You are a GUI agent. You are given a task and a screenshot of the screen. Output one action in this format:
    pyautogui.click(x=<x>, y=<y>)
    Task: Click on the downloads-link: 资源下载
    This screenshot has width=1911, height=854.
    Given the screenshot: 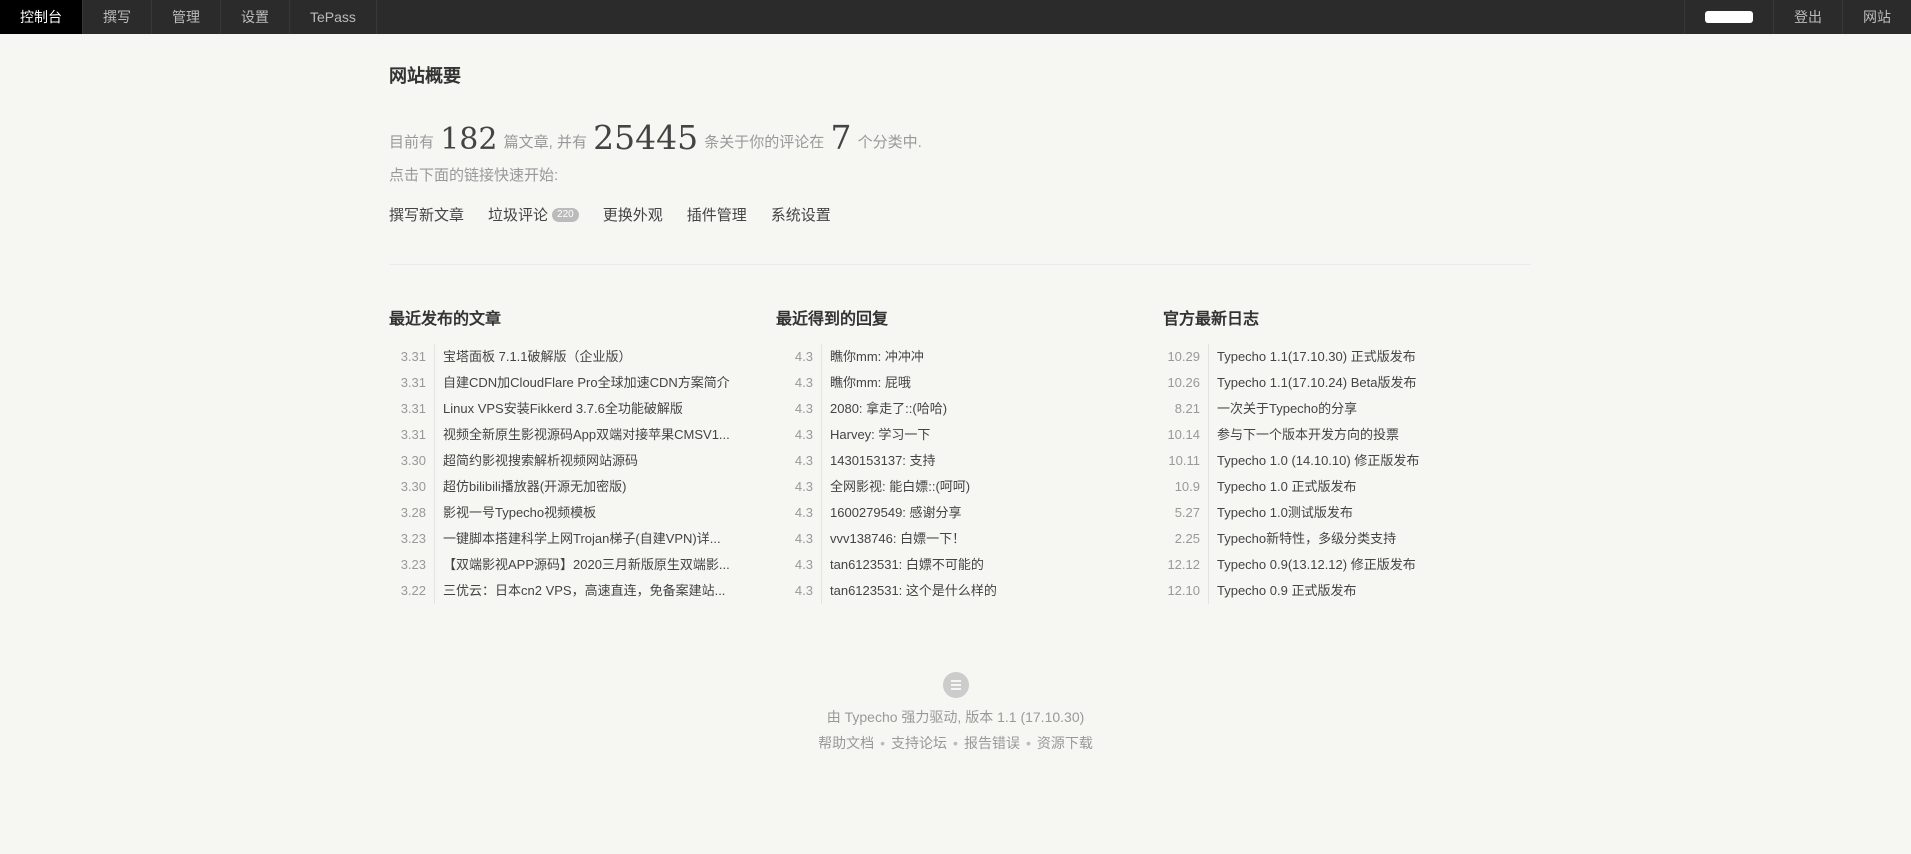 What is the action you would take?
    pyautogui.click(x=1065, y=743)
    